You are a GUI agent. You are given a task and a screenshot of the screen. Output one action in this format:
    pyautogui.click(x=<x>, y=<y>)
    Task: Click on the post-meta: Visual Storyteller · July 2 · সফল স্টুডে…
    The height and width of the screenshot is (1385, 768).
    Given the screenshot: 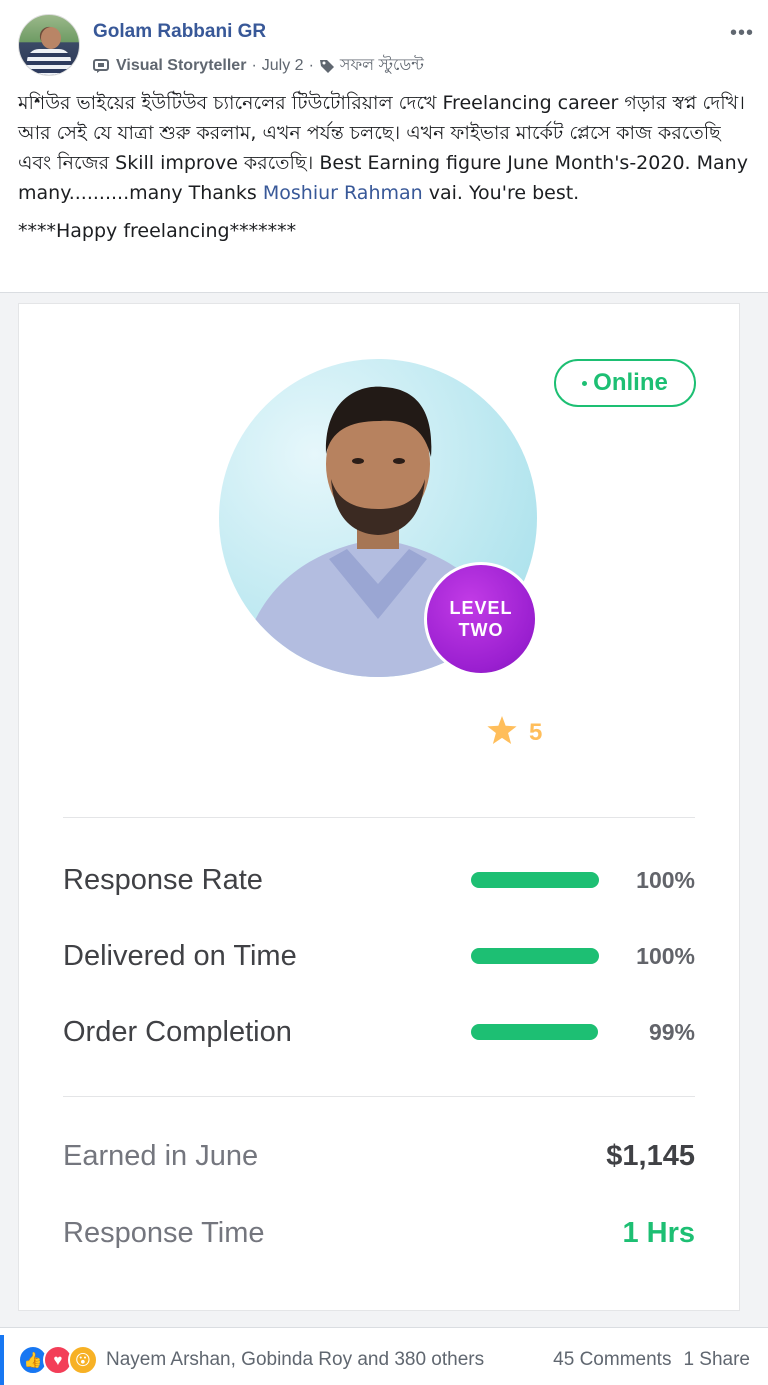 What is the action you would take?
    pyautogui.click(x=258, y=65)
    